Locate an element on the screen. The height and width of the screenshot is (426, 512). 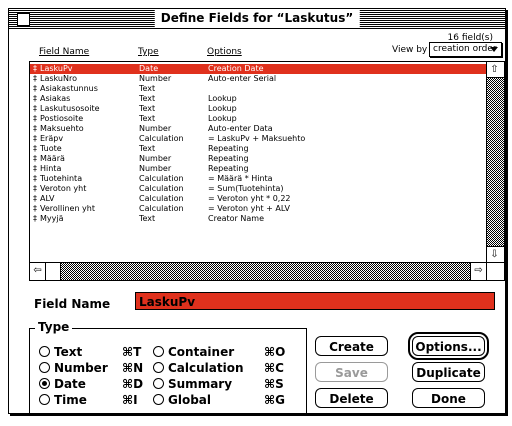
field-name-cell: Hinta is located at coordinates (51, 168).